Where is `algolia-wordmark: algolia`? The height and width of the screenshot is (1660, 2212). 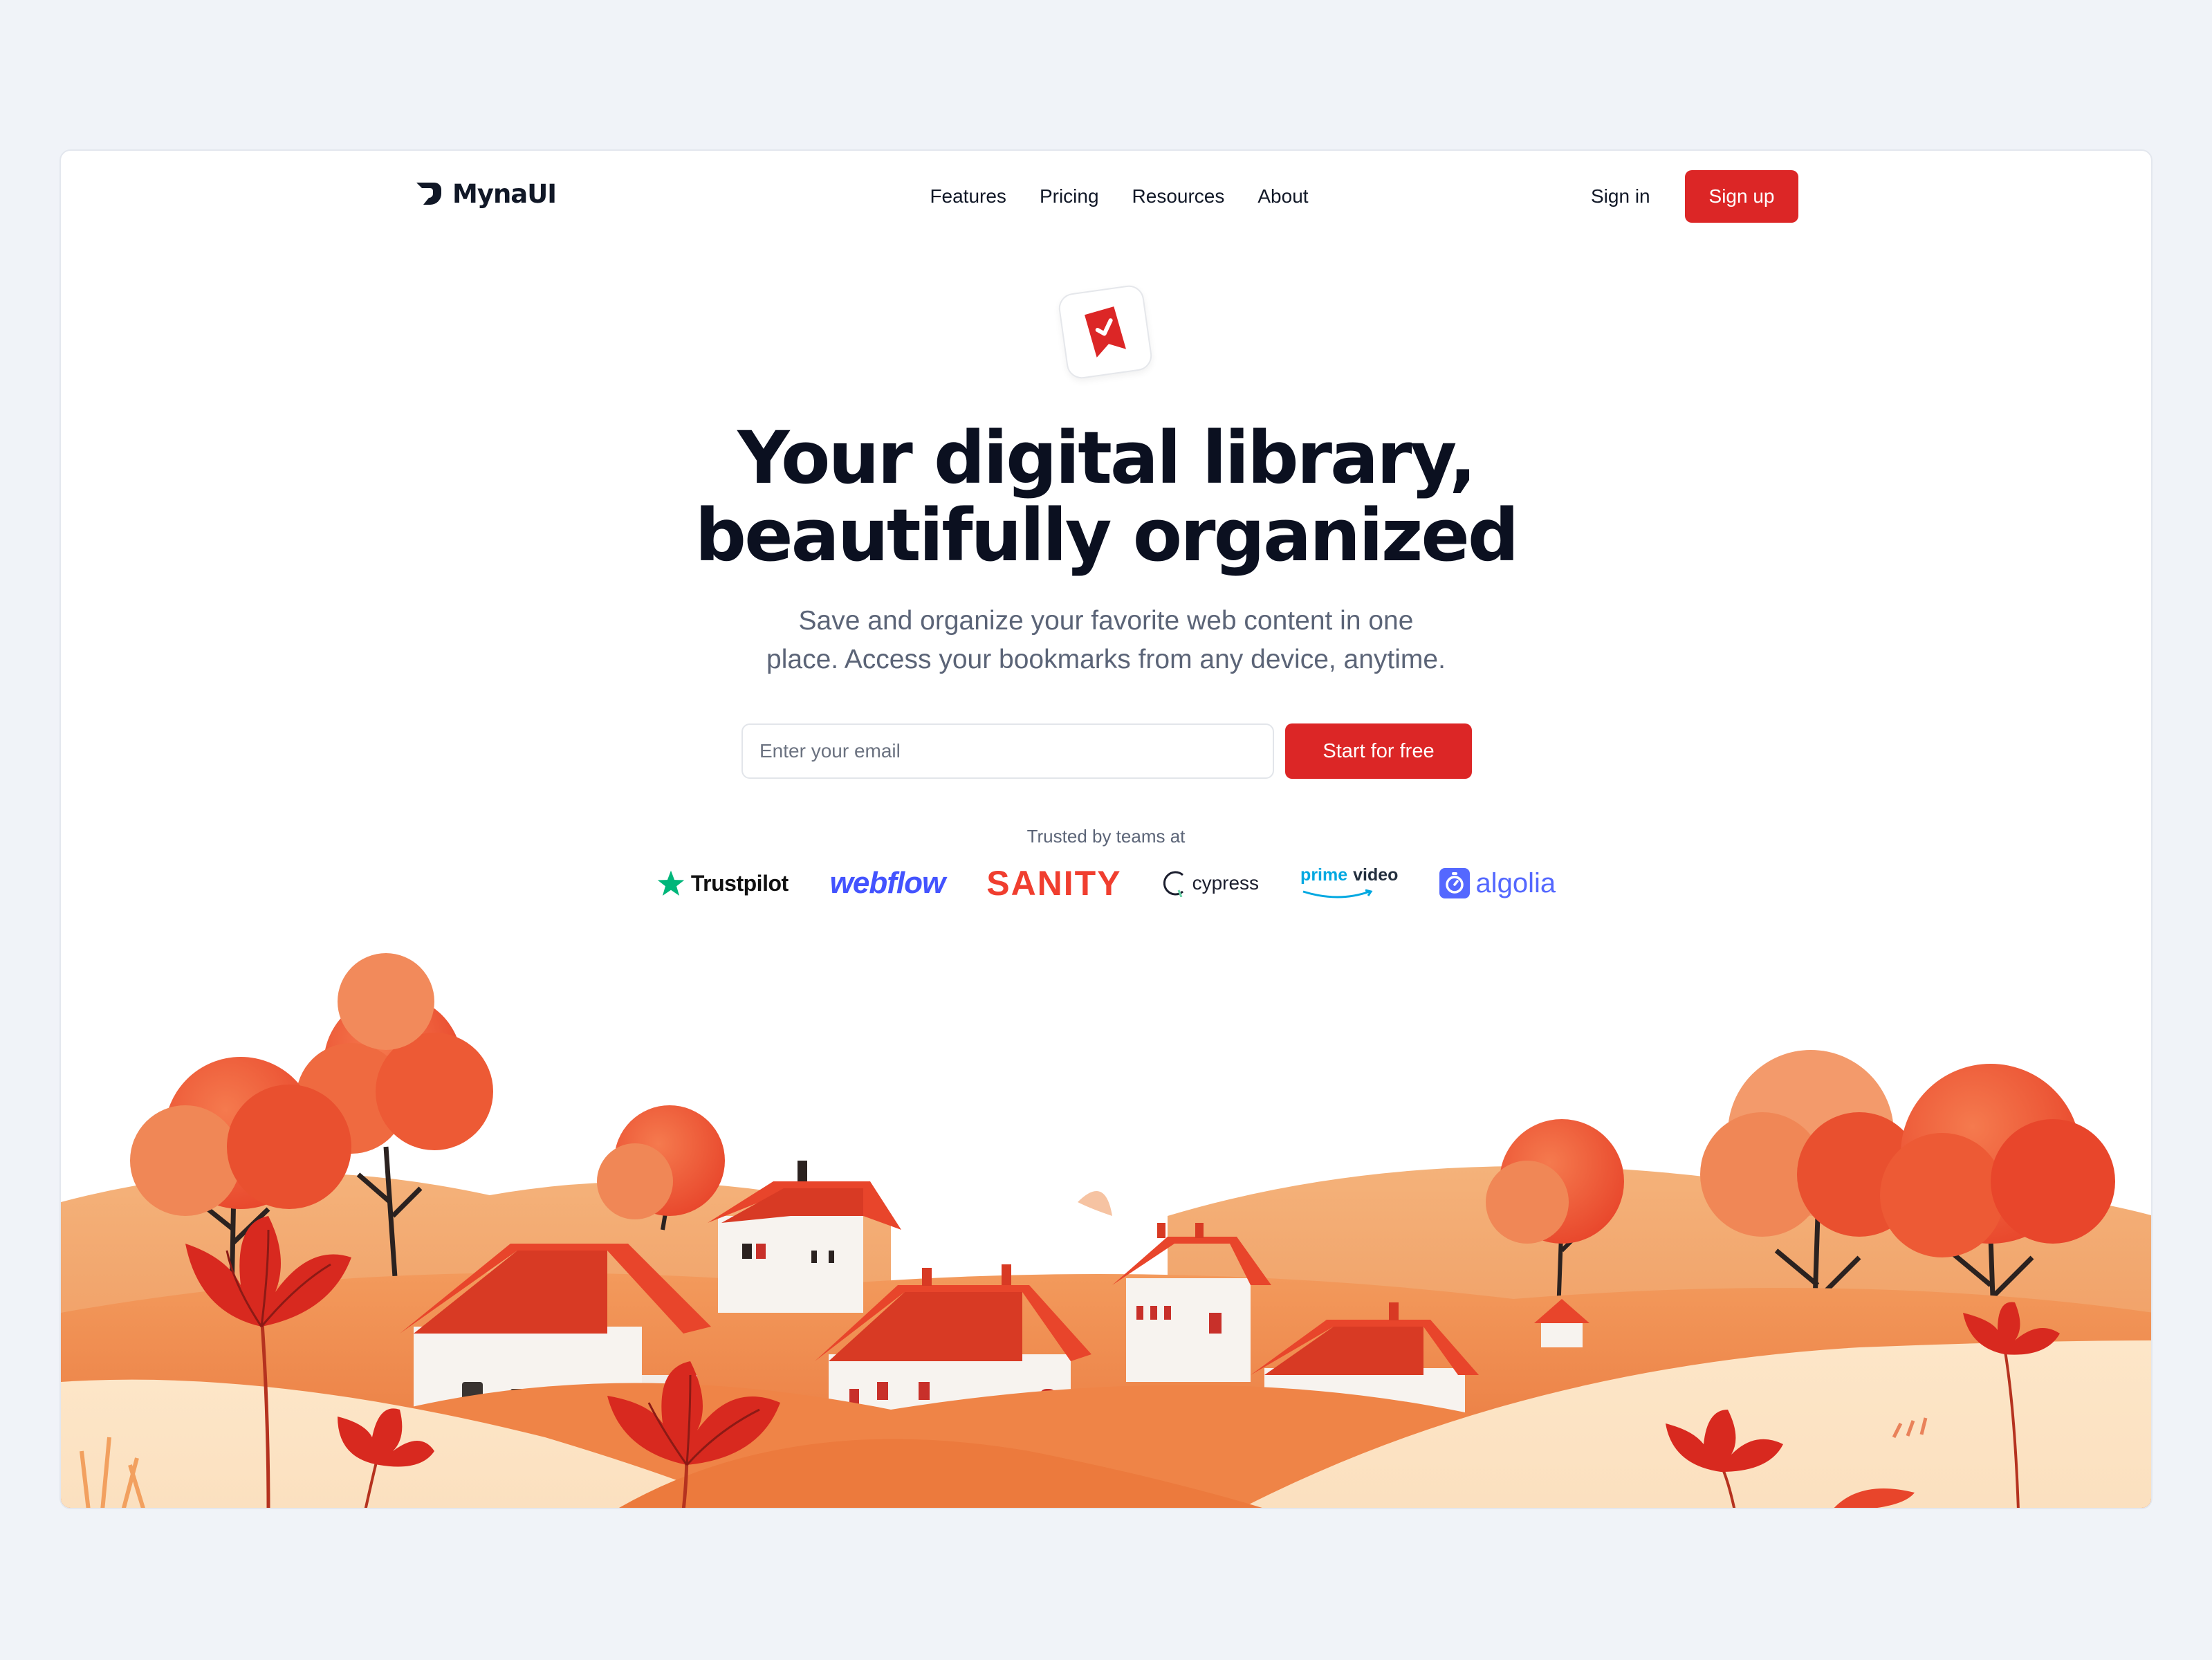 algolia-wordmark: algolia is located at coordinates (1515, 882).